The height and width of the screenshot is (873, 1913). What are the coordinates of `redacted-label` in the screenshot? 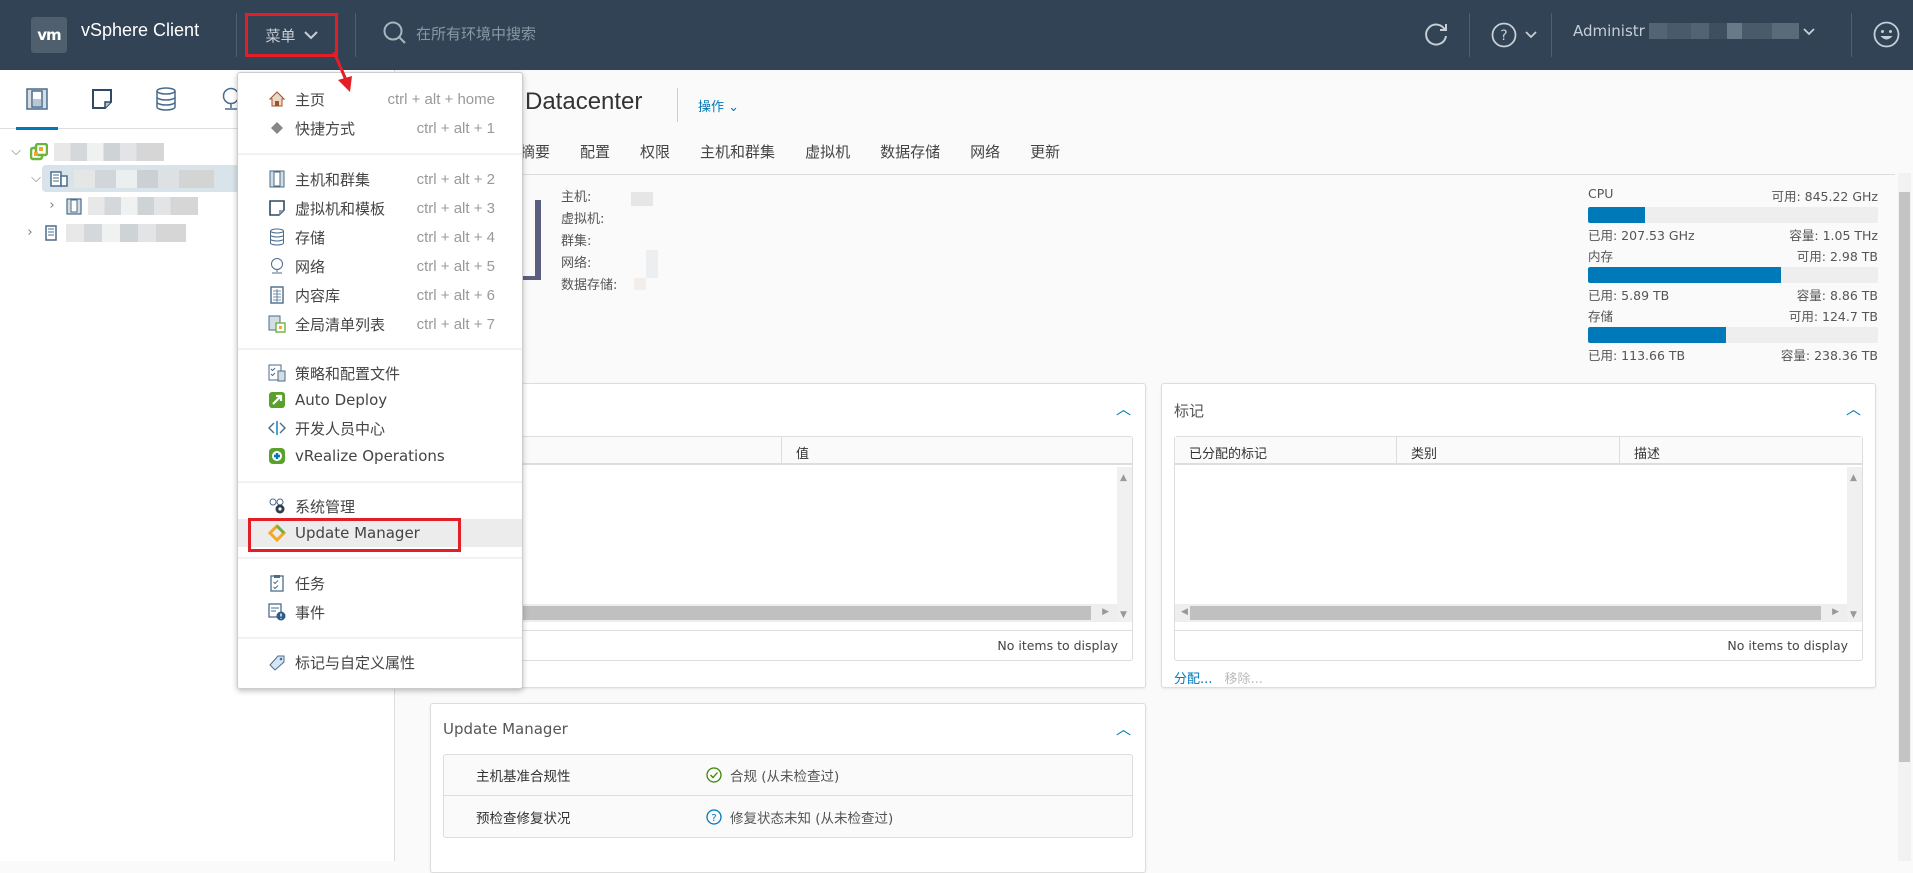 It's located at (144, 178).